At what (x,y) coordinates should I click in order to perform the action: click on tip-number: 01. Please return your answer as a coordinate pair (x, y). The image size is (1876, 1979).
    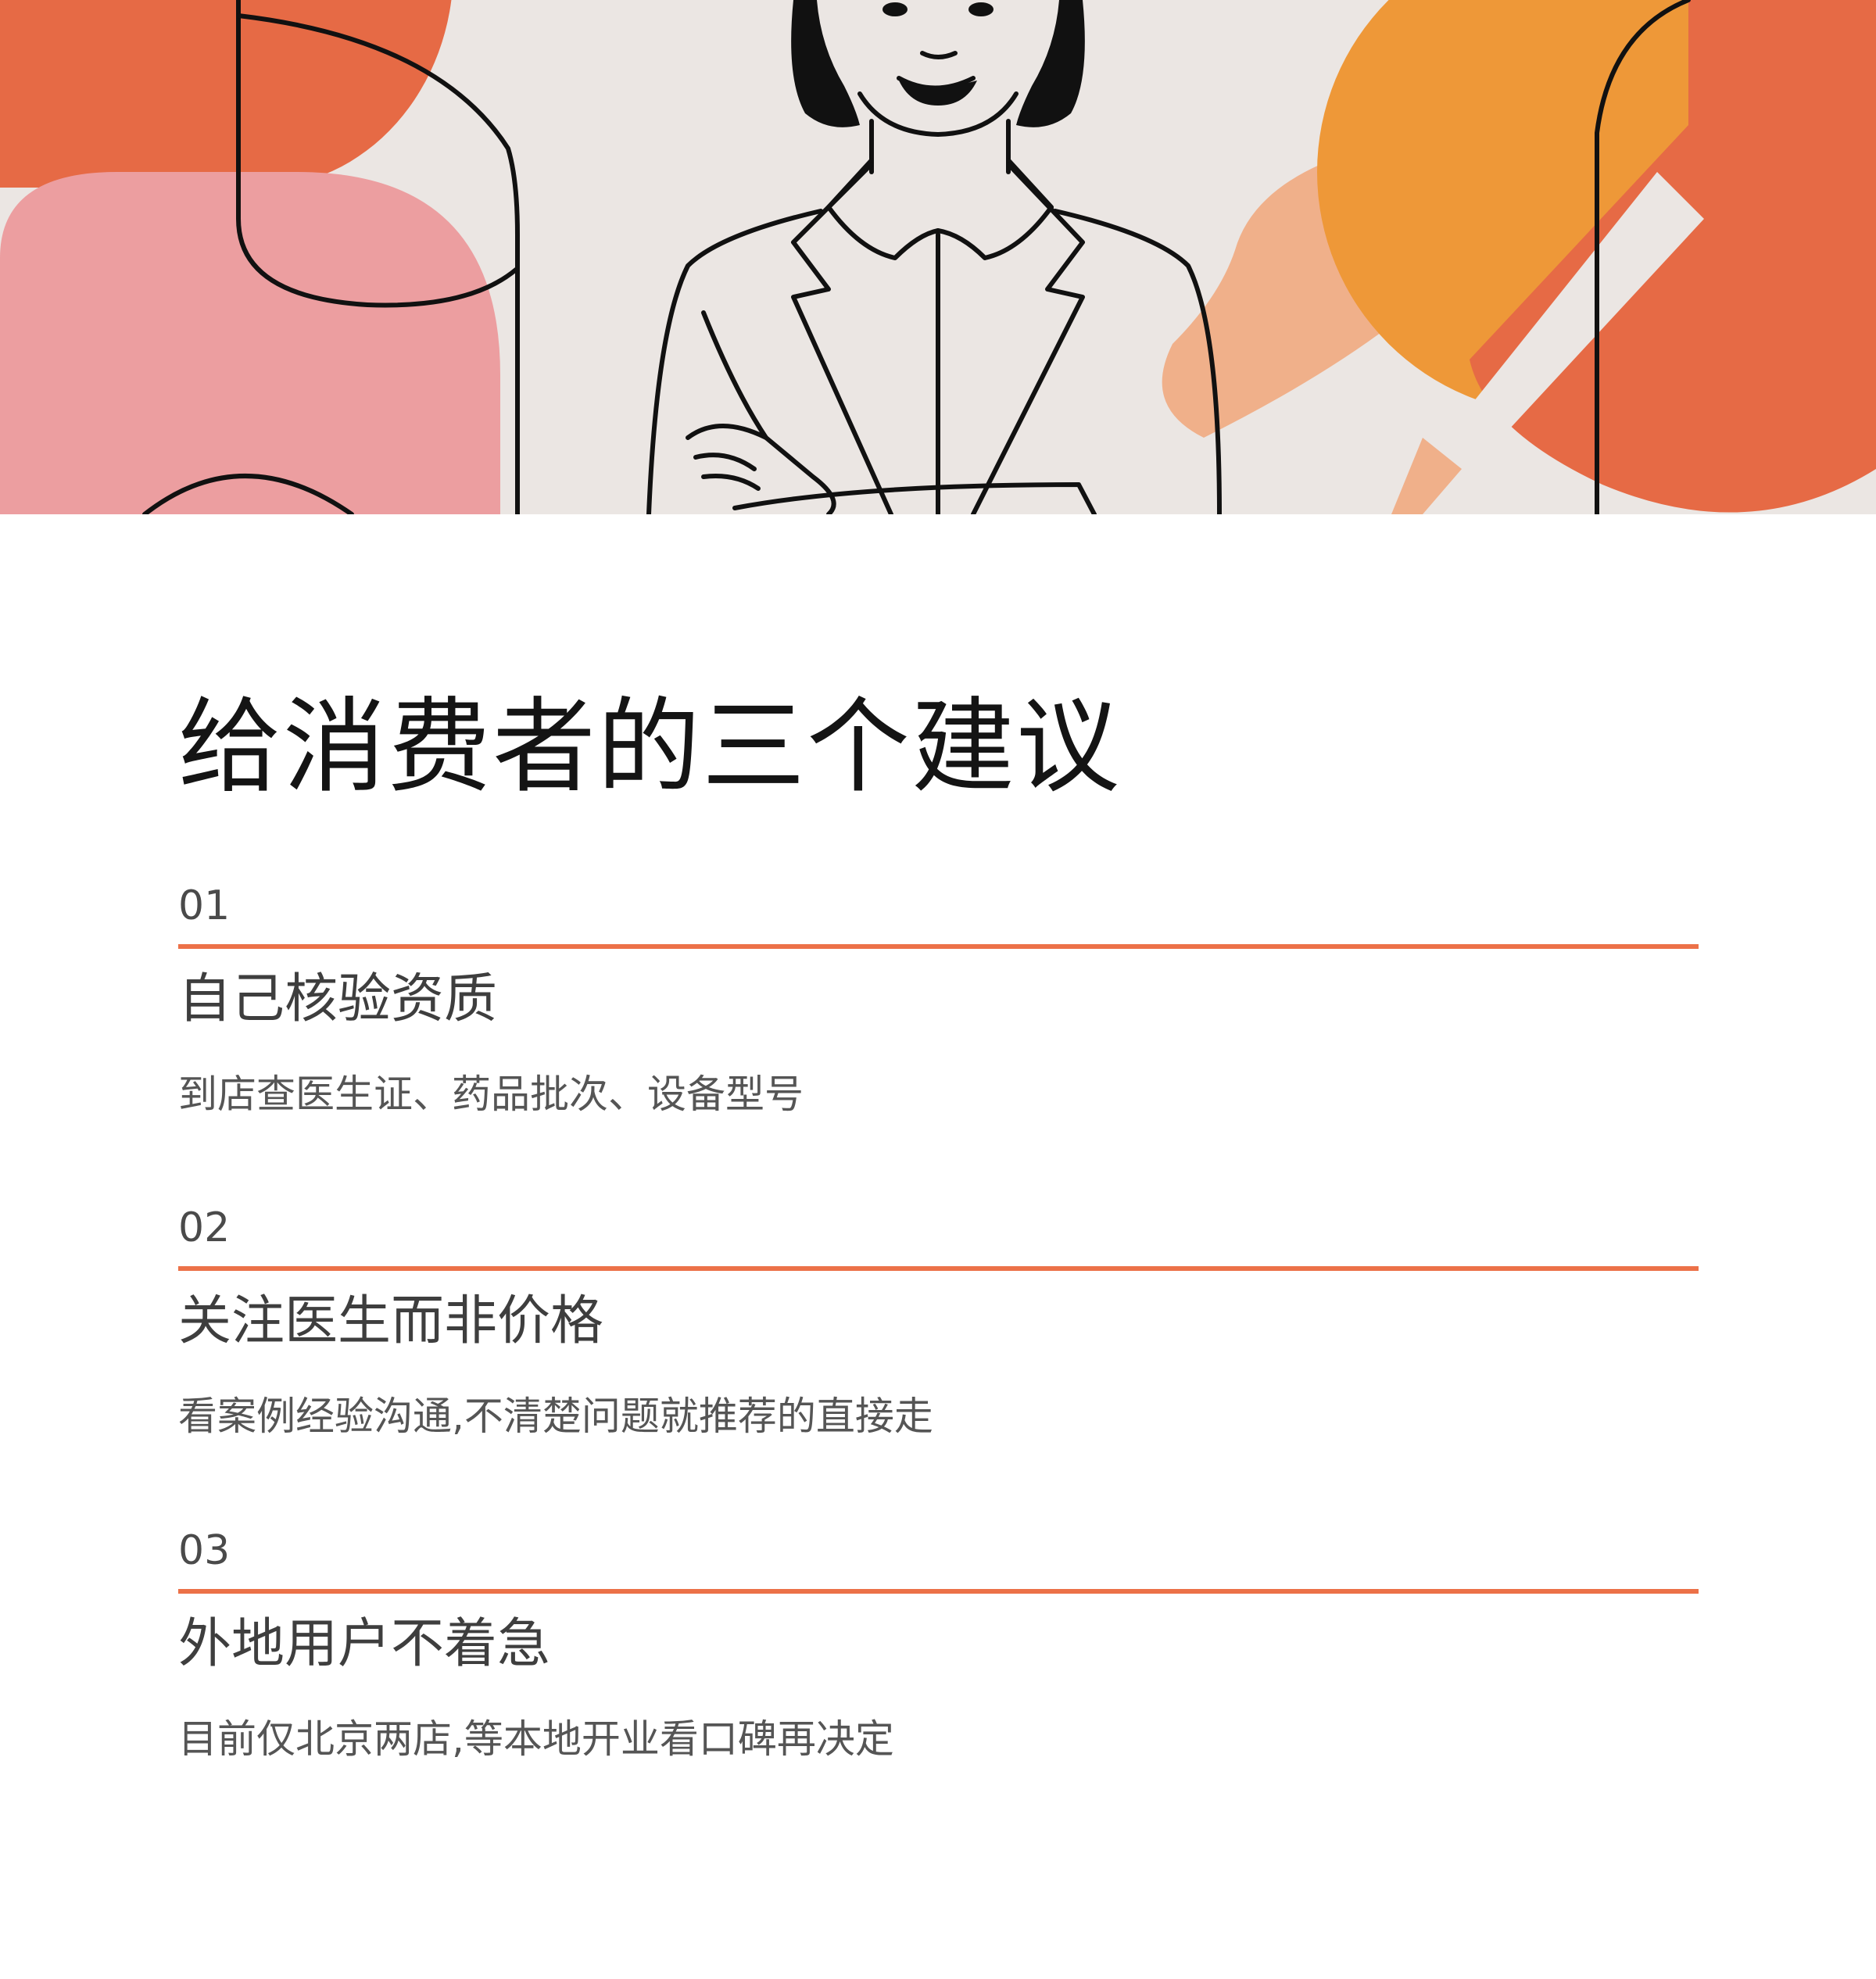
    Looking at the image, I should click on (204, 905).